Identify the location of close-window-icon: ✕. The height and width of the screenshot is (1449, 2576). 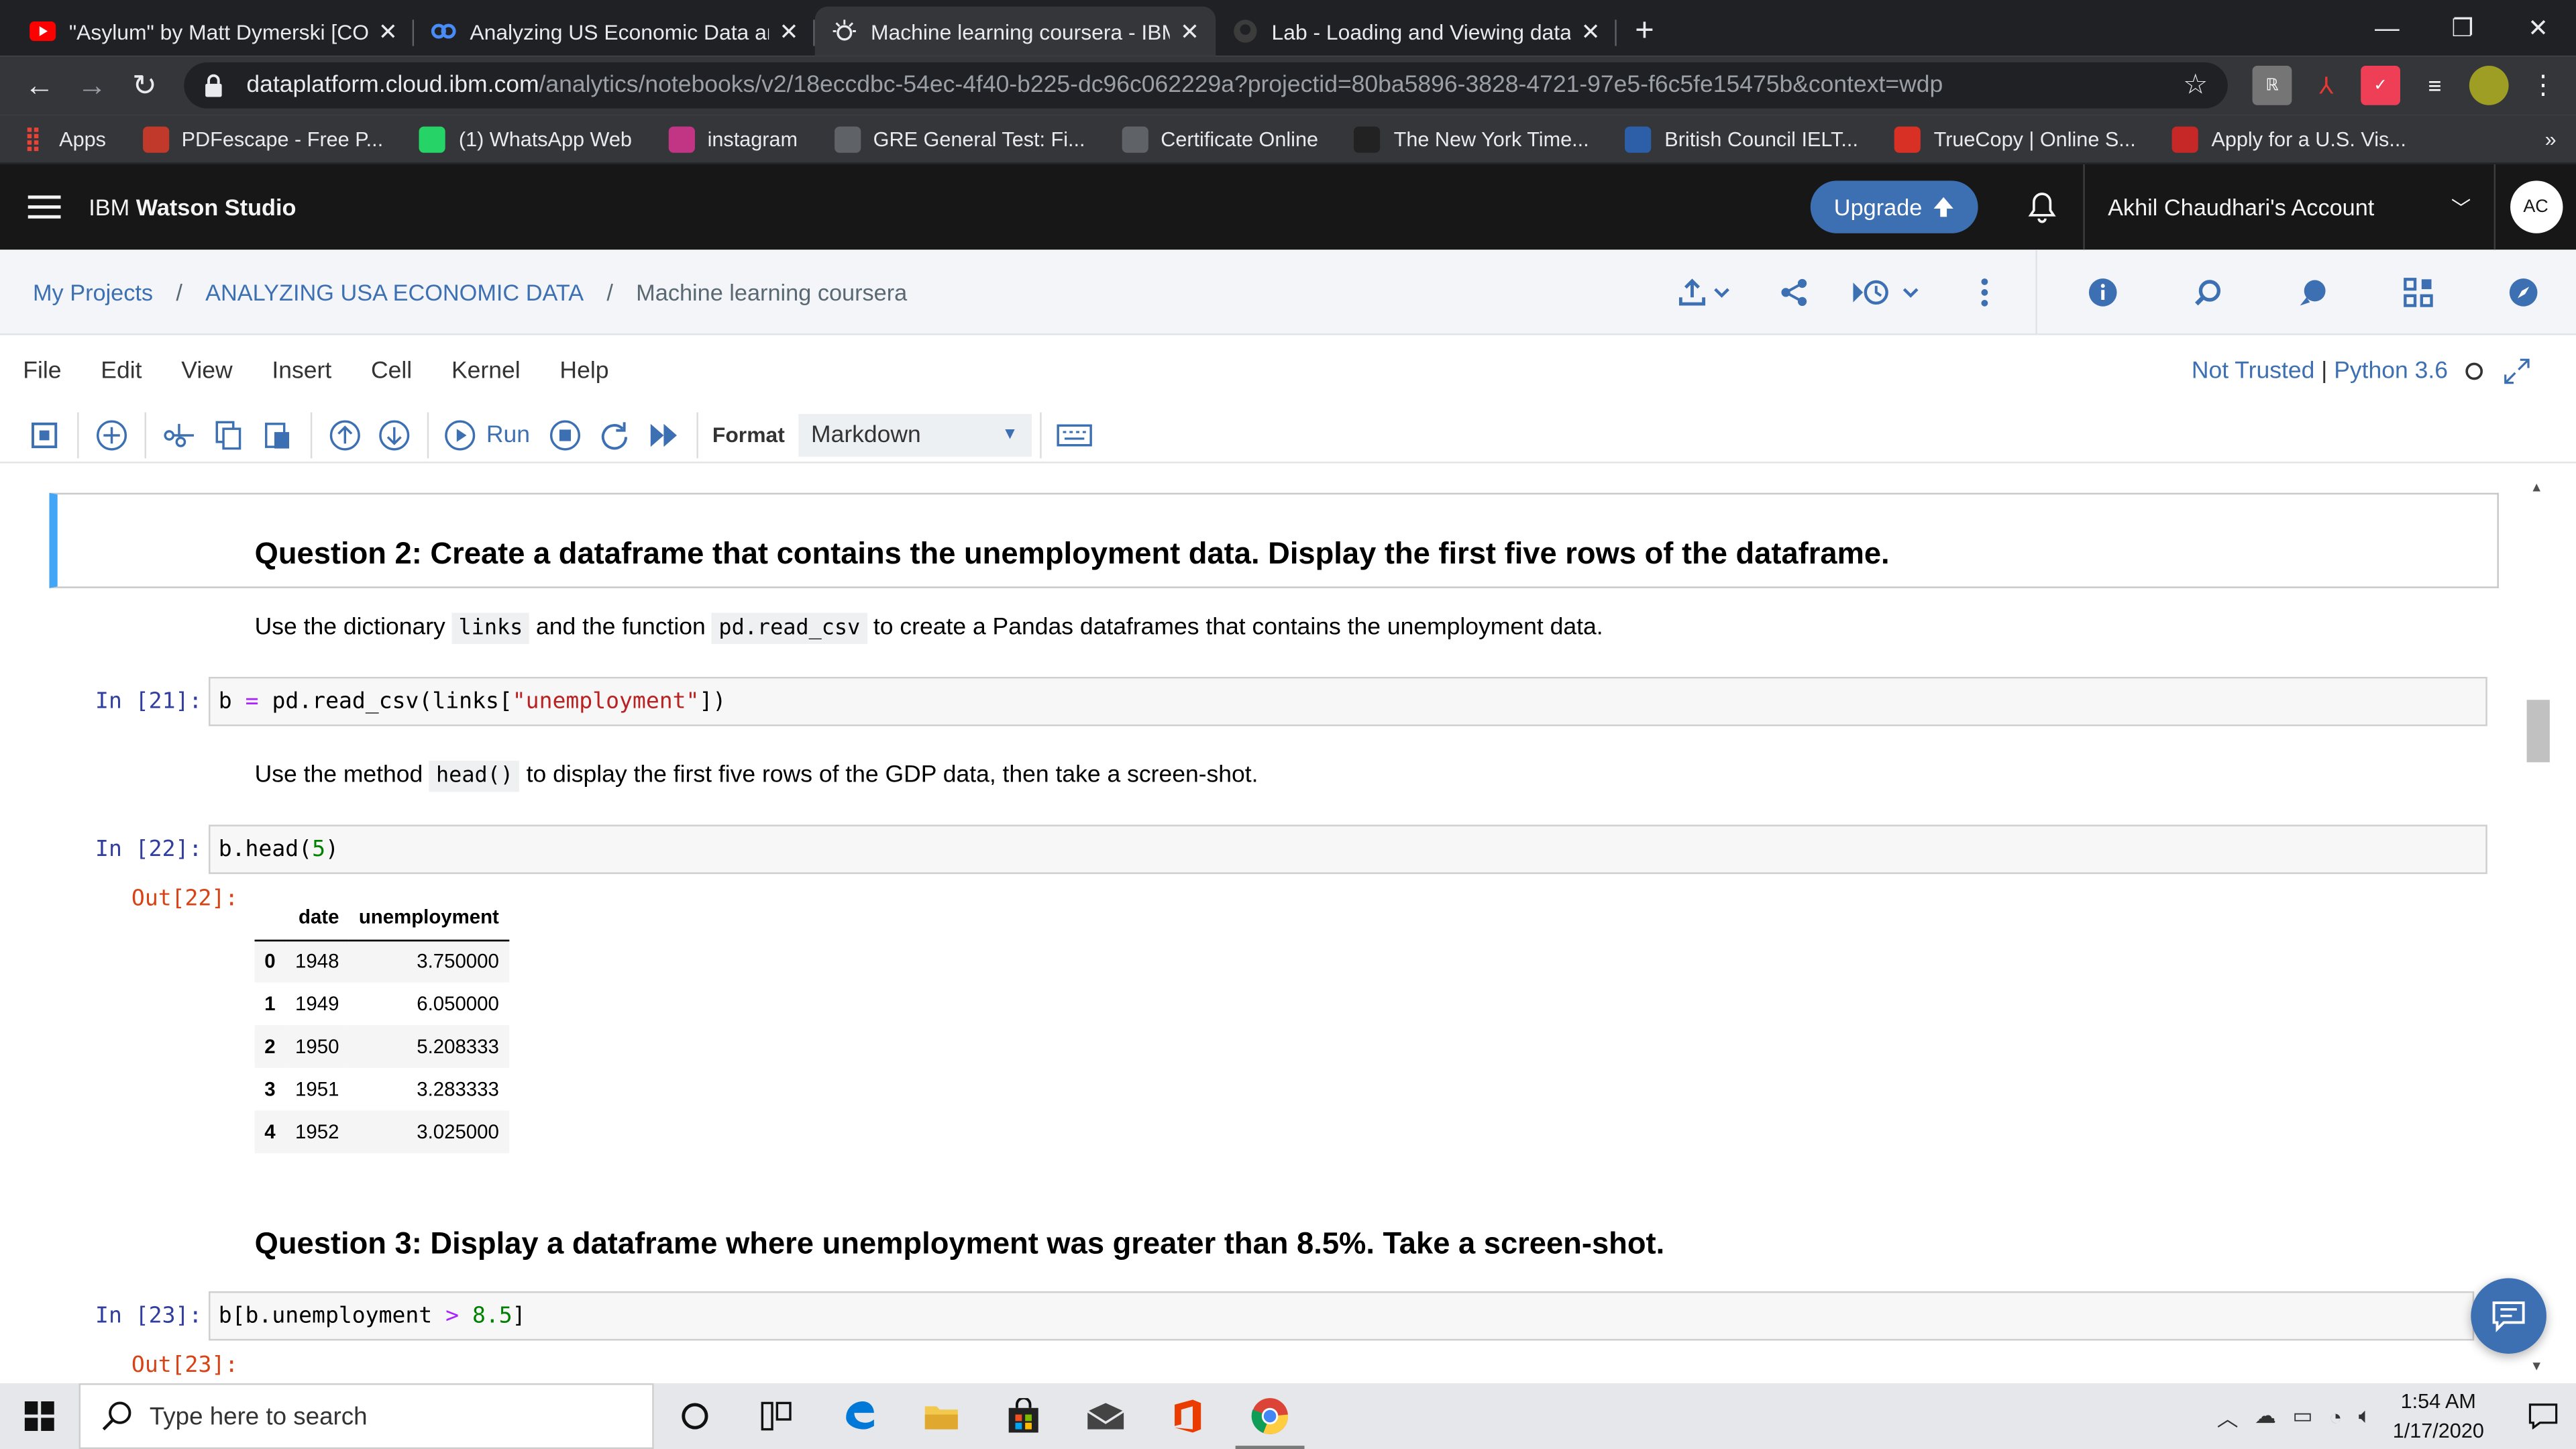
(2538, 28).